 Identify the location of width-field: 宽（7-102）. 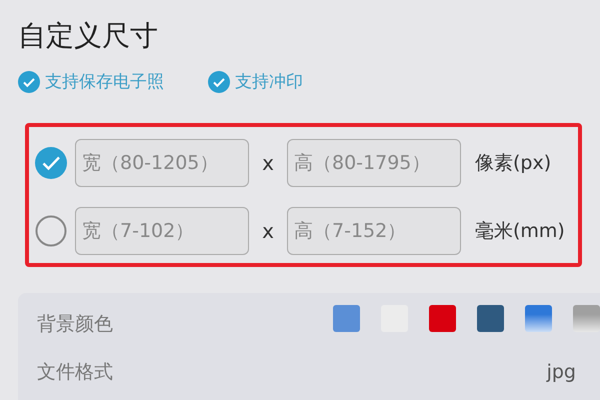
(162, 231).